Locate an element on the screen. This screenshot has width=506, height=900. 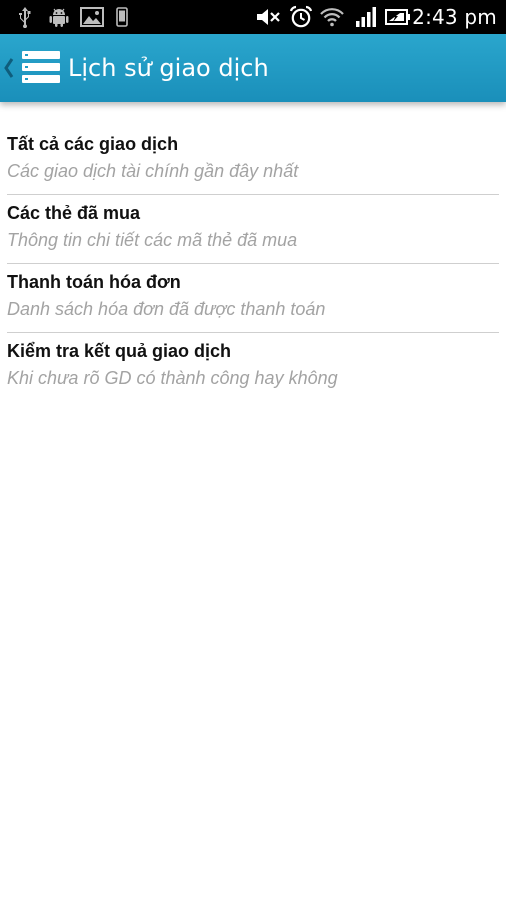
phone-icon is located at coordinates (122, 17).